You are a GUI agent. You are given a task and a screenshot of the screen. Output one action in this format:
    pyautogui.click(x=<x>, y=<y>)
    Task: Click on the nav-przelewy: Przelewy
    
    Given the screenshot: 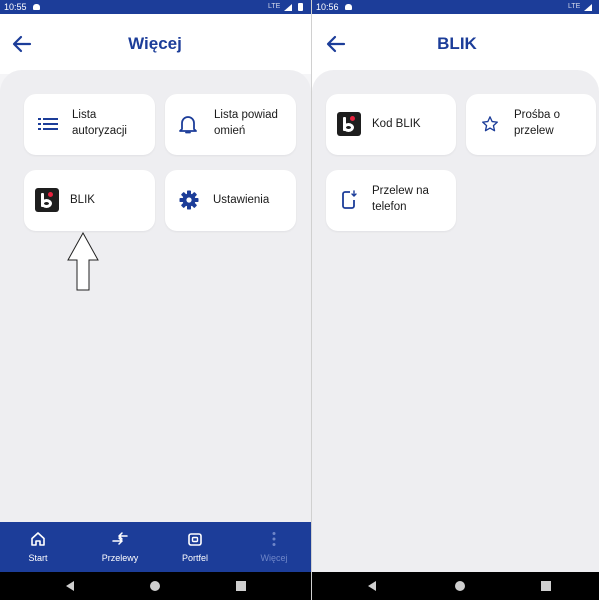 What is the action you would take?
    pyautogui.click(x=120, y=547)
    